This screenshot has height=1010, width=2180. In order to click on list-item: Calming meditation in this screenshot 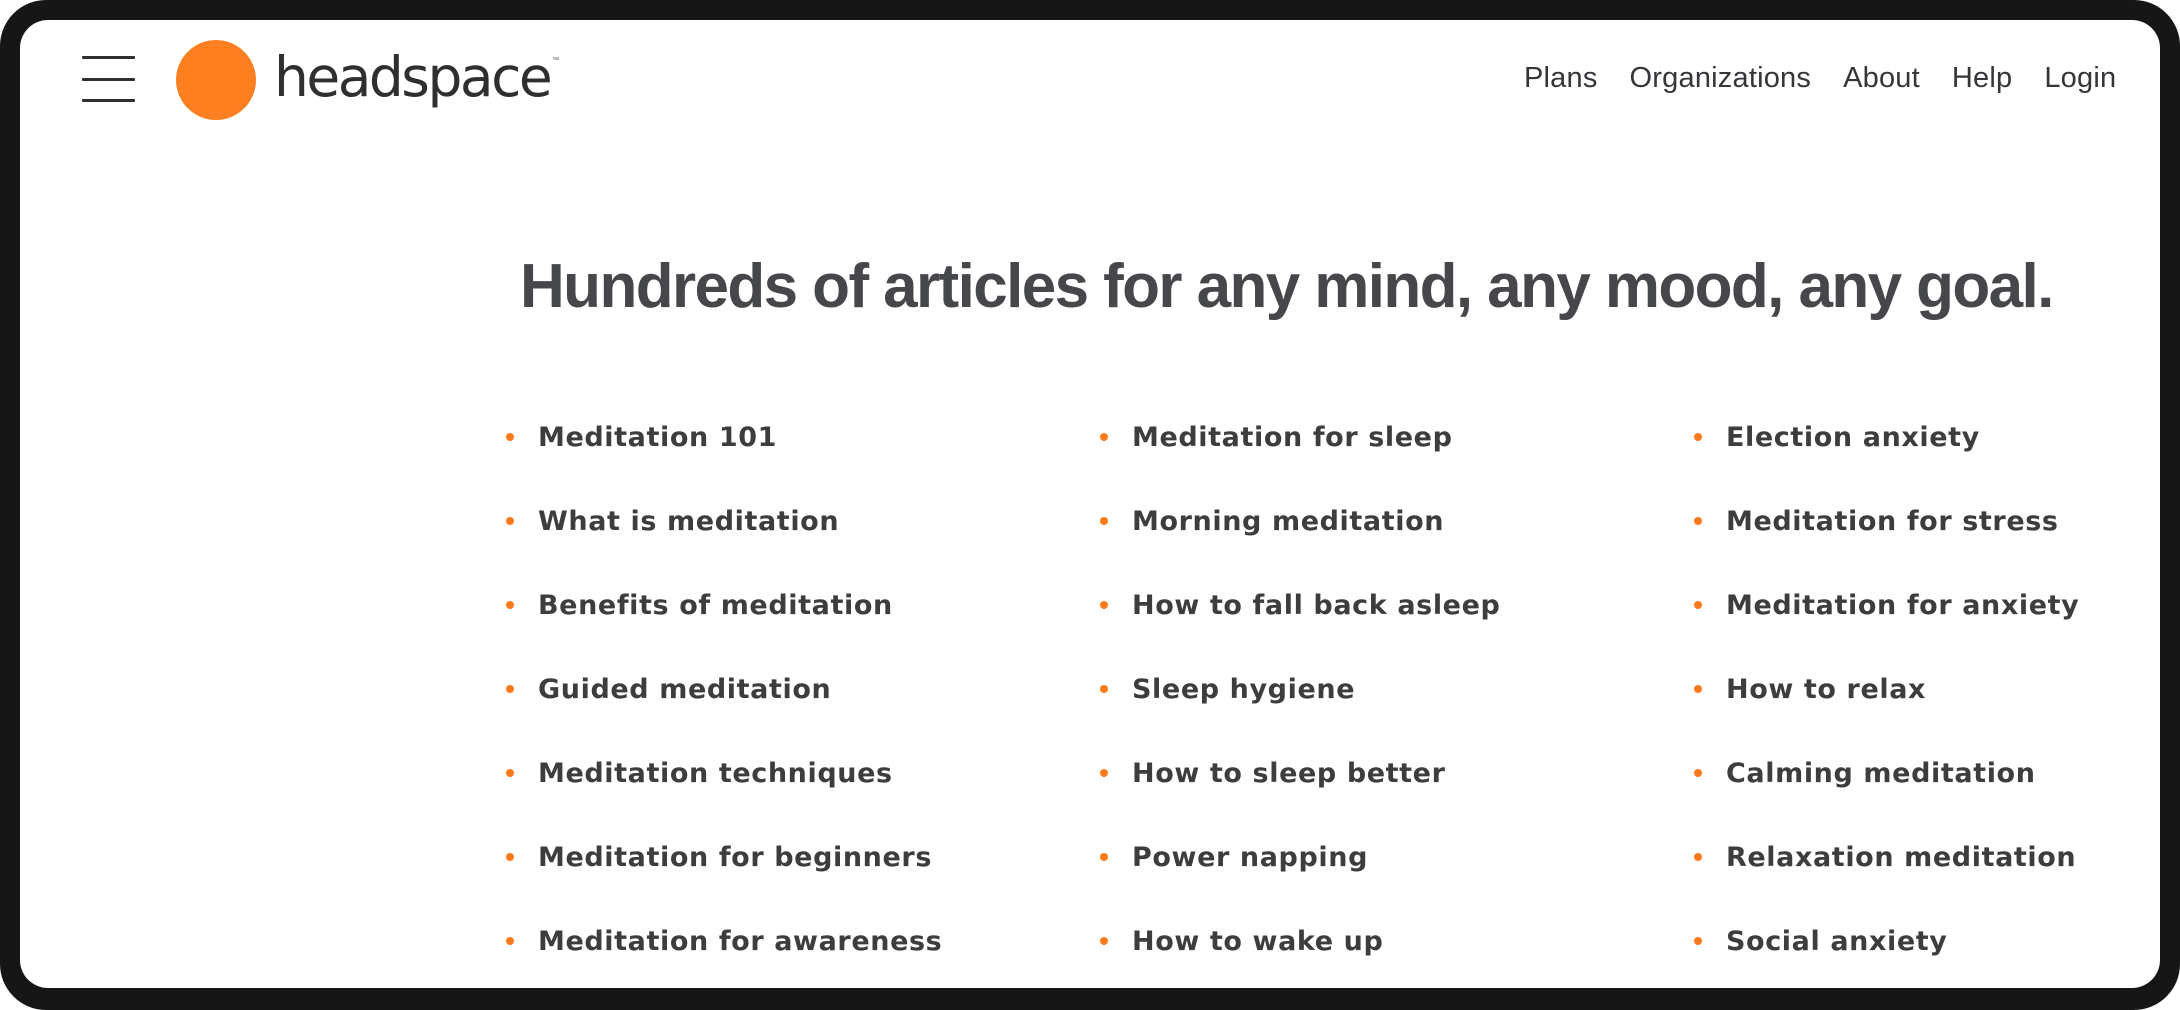, I will do `click(1915, 773)`.